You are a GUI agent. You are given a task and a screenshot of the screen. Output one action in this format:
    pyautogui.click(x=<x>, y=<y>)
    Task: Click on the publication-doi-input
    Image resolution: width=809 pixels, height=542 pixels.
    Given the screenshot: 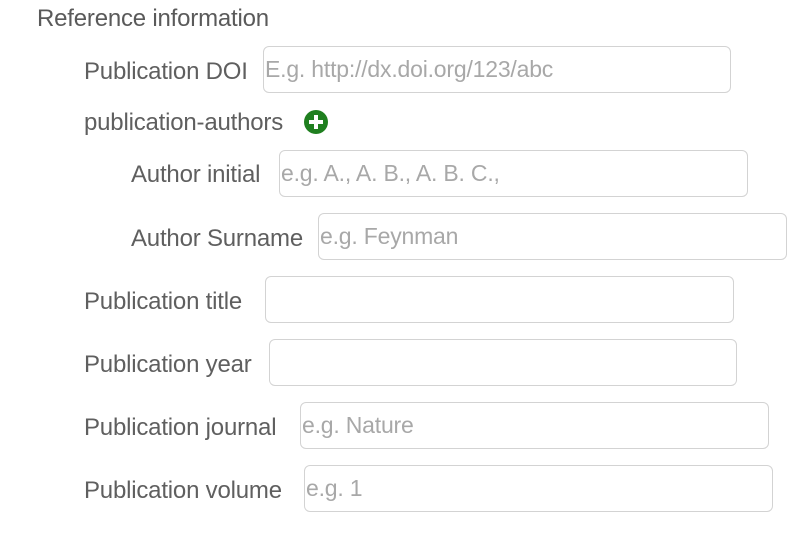 What is the action you would take?
    pyautogui.click(x=497, y=69)
    